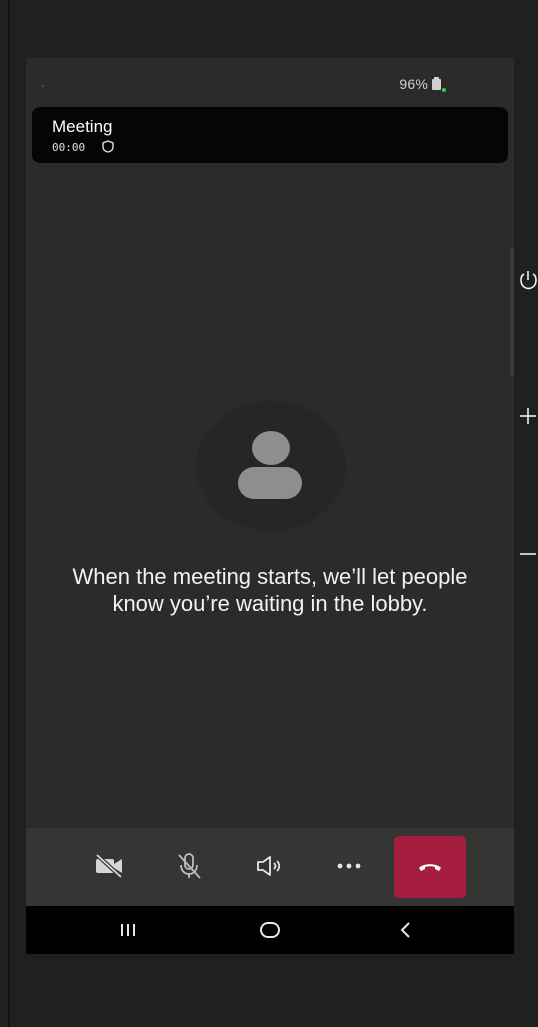 This screenshot has width=538, height=1027. I want to click on call-controls-bar, so click(270, 867).